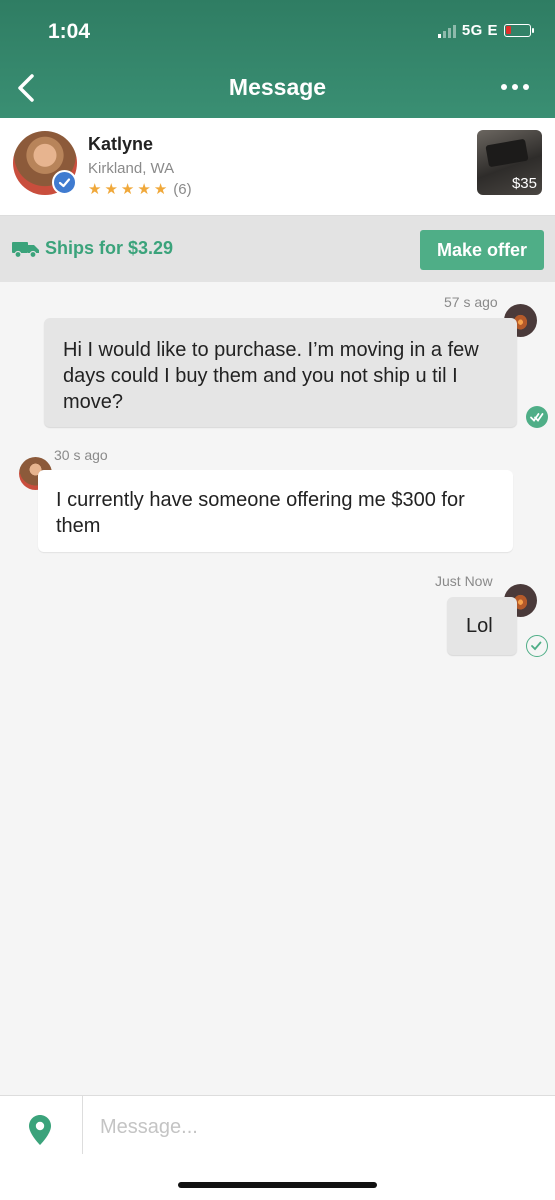 The image size is (555, 1200). Describe the element at coordinates (537, 417) in the screenshot. I see `read-receipt-icon` at that location.